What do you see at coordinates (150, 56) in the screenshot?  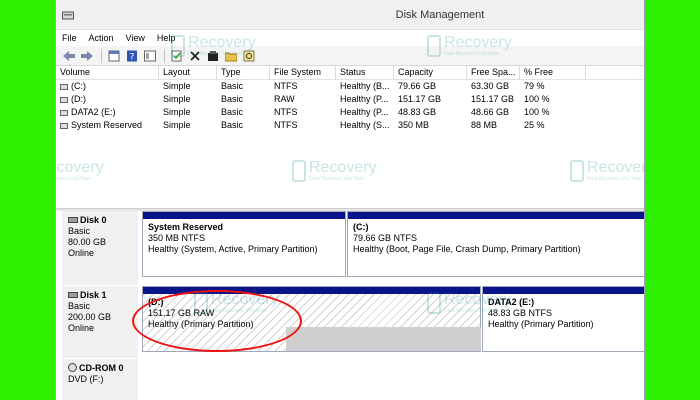 I see `console-icon` at bounding box center [150, 56].